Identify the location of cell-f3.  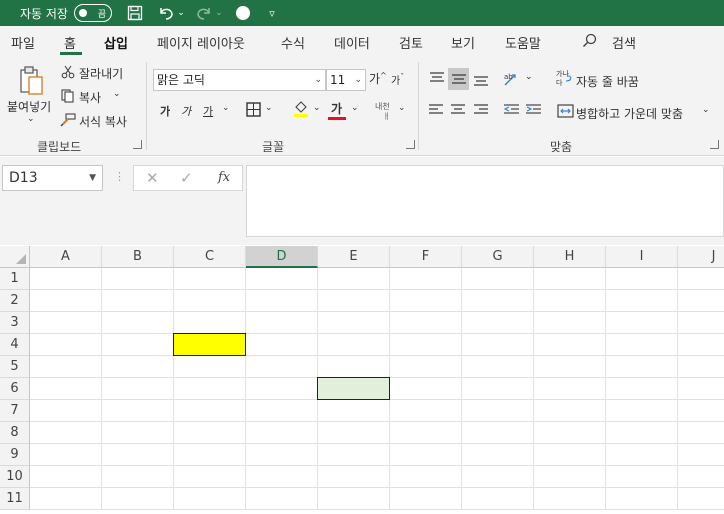
(426, 323).